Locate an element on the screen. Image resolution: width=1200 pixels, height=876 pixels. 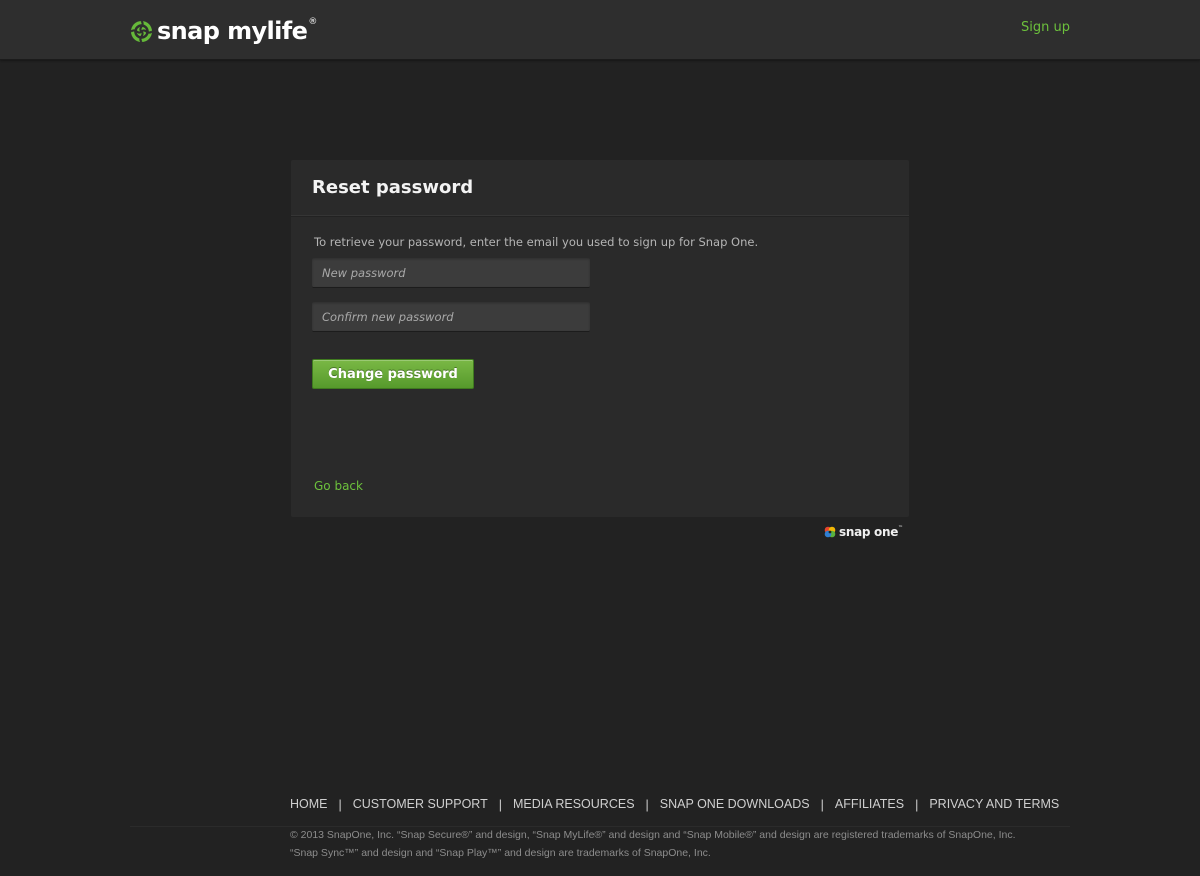
signup-link: Sign up is located at coordinates (1045, 28).